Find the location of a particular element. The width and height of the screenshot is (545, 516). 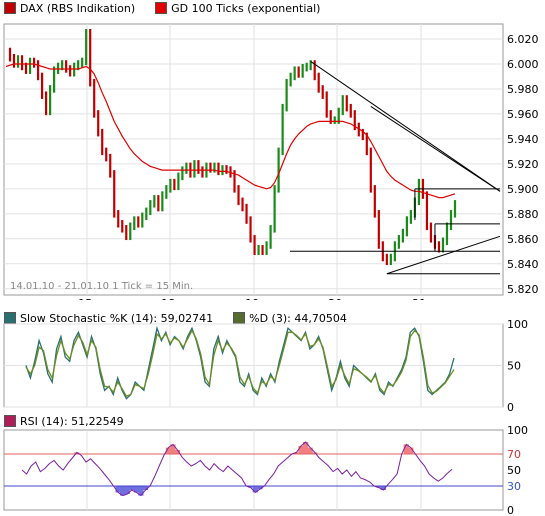

price-y-tick-label: 5.900 is located at coordinates (523, 189).